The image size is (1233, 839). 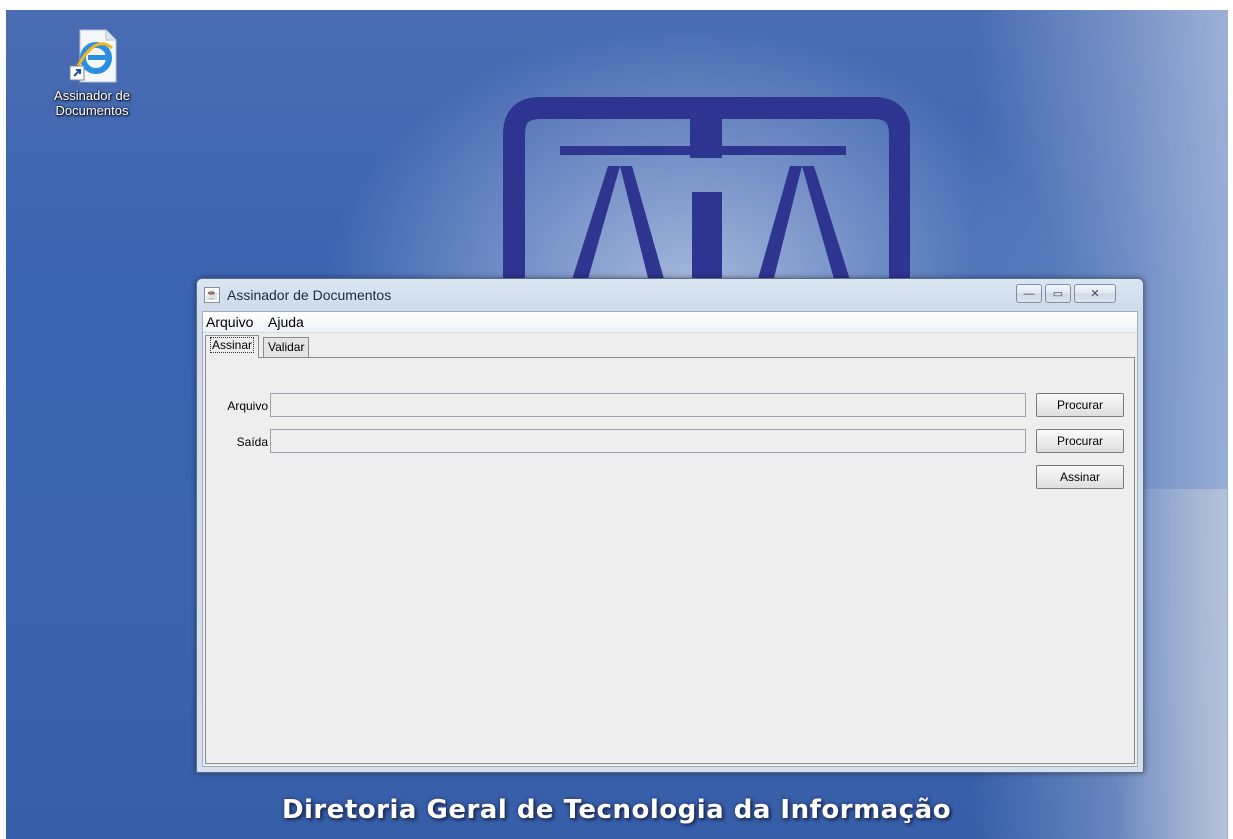 What do you see at coordinates (706, 191) in the screenshot?
I see `court-emblem-logo` at bounding box center [706, 191].